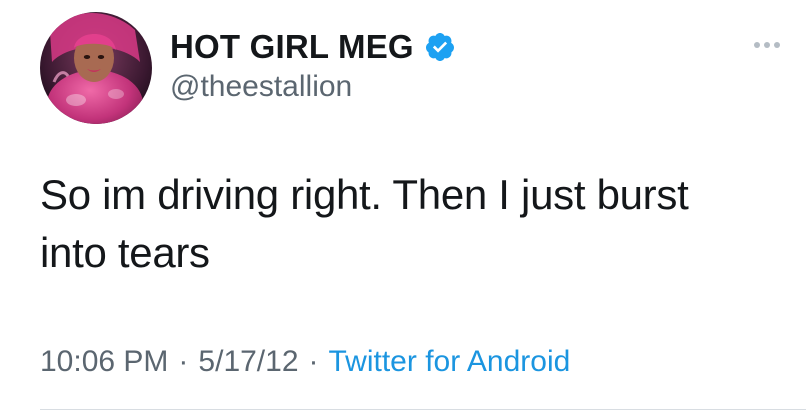  What do you see at coordinates (292, 47) in the screenshot?
I see `author-display-name: HOT GIRL MEG` at bounding box center [292, 47].